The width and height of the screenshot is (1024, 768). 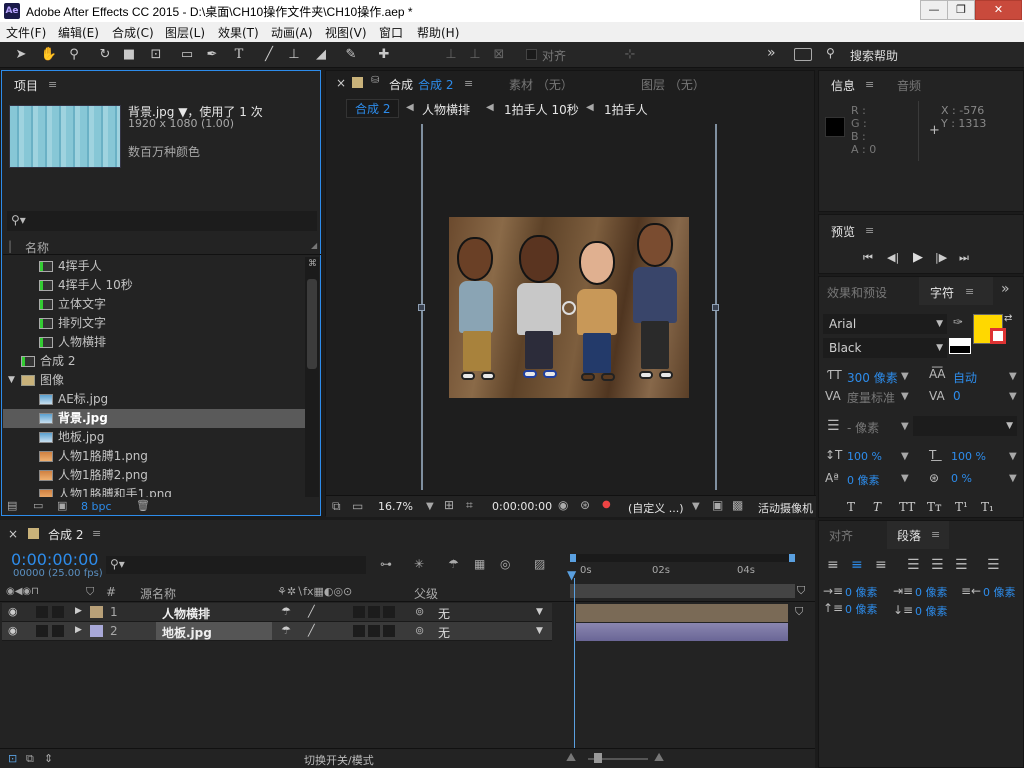 What do you see at coordinates (187, 632) in the screenshot?
I see `layer-name: 地板.jpg` at bounding box center [187, 632].